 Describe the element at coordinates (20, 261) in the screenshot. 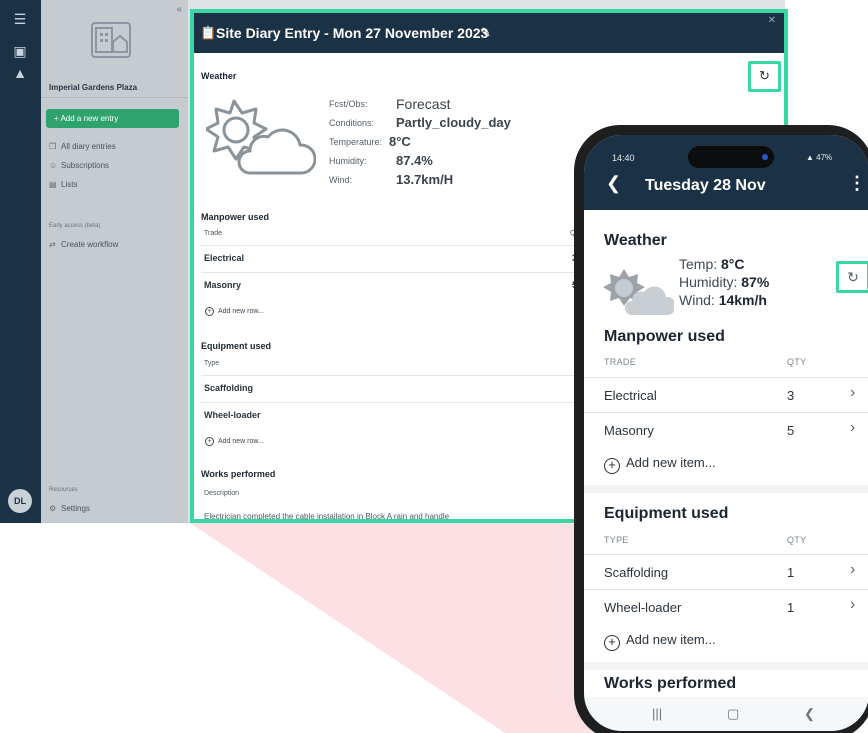

I see `icon-rail: ☰ ▣ ▲ DL` at that location.